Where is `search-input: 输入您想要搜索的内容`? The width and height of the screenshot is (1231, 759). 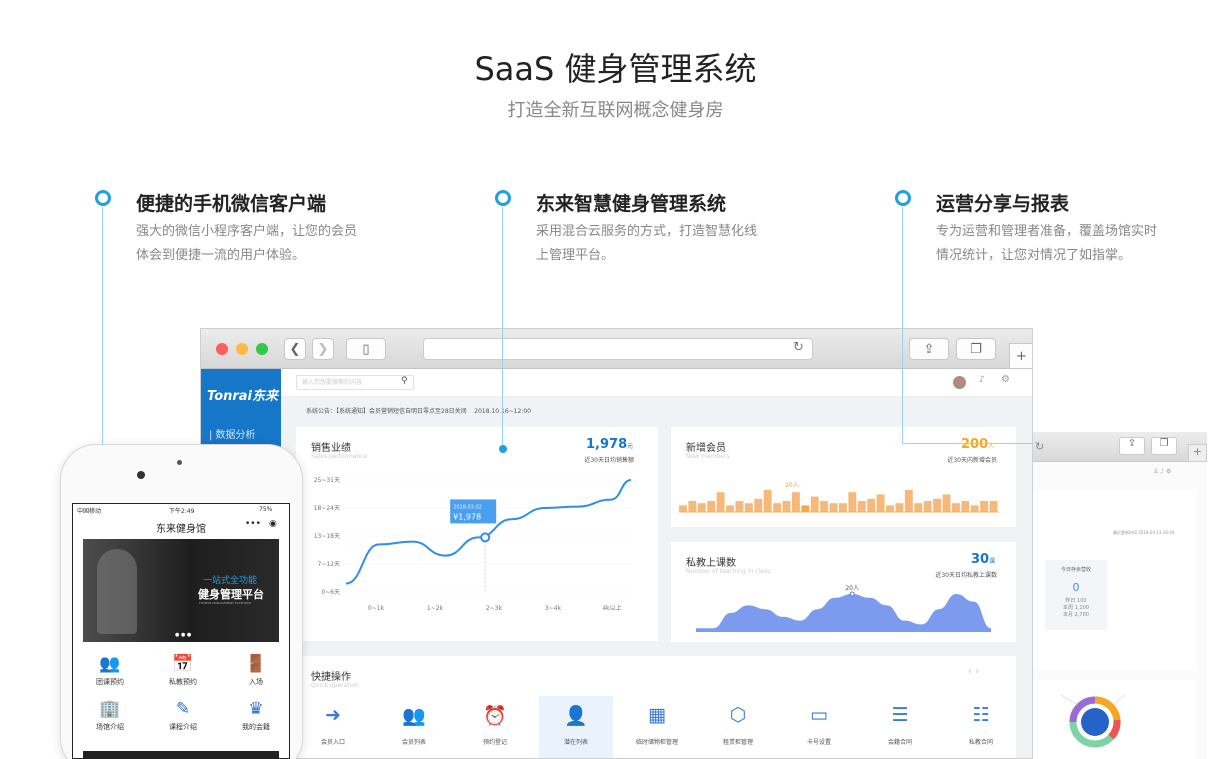
search-input: 输入您想要搜索的内容 is located at coordinates (355, 382).